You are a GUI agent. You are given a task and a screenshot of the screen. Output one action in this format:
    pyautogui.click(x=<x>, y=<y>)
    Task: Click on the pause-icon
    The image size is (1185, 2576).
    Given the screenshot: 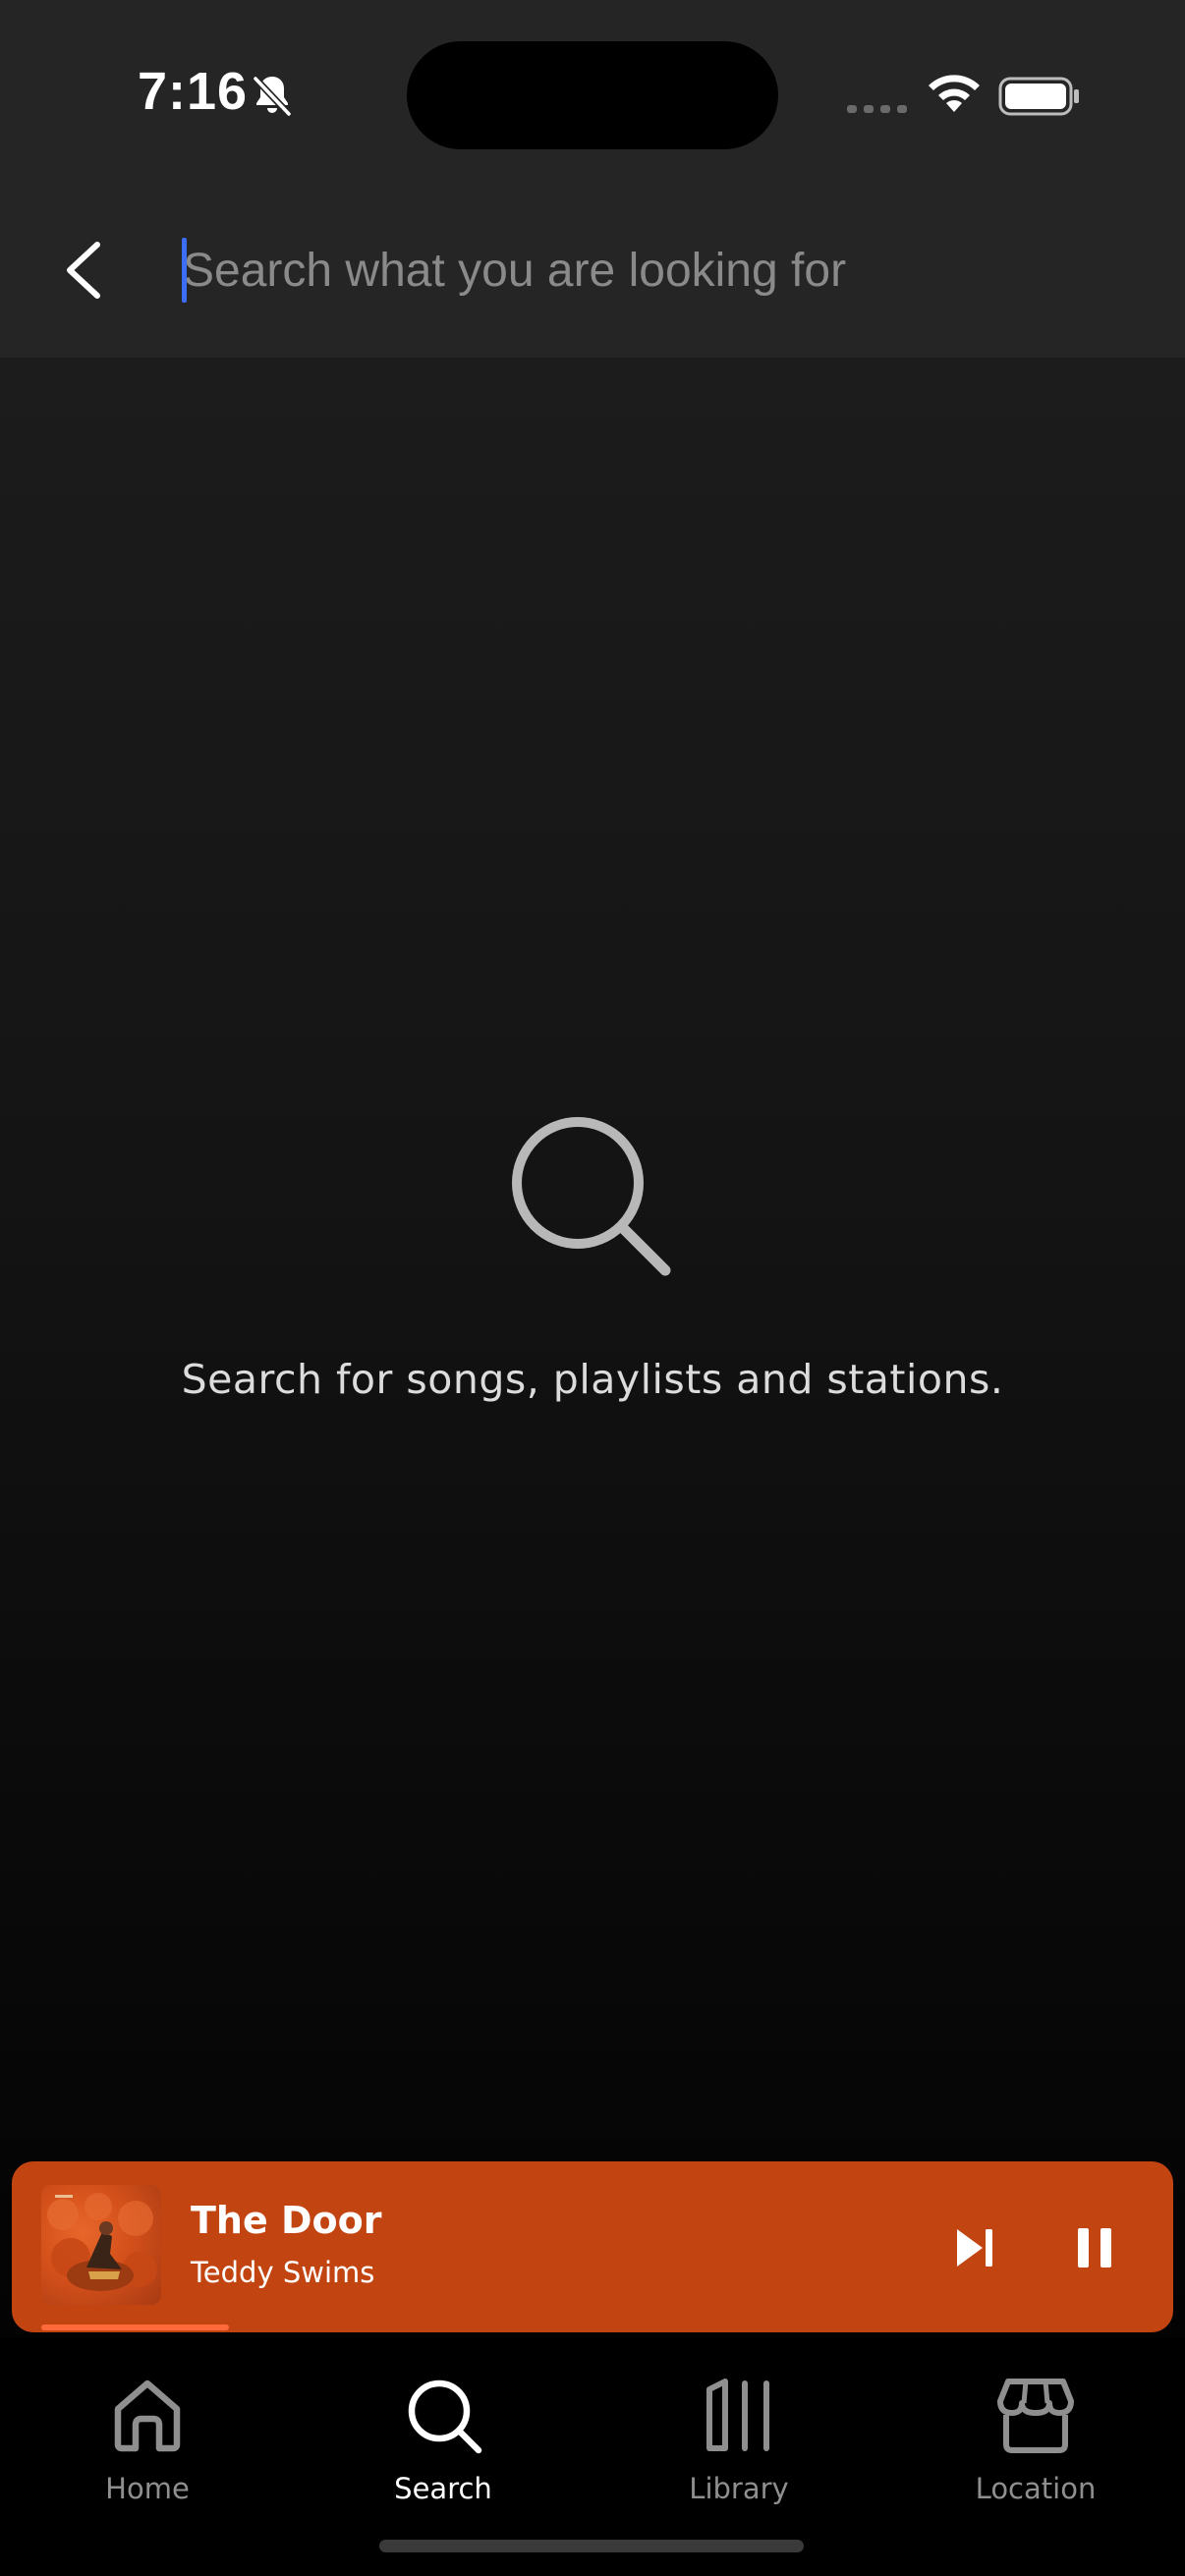 What is the action you would take?
    pyautogui.click(x=1095, y=2248)
    